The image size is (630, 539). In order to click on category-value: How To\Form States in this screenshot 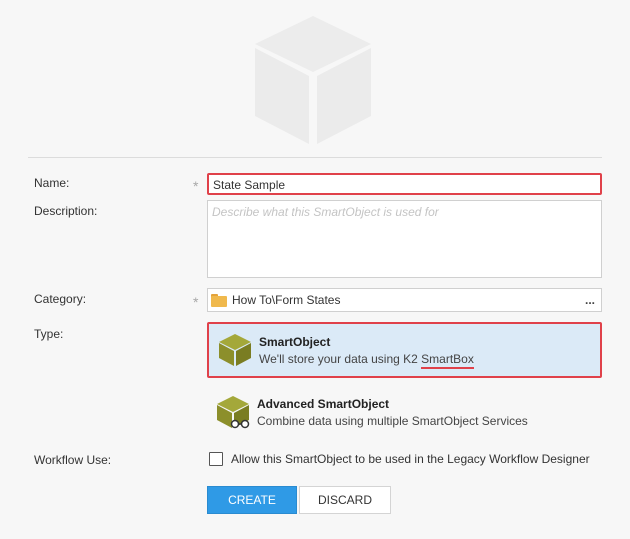, I will do `click(286, 300)`.